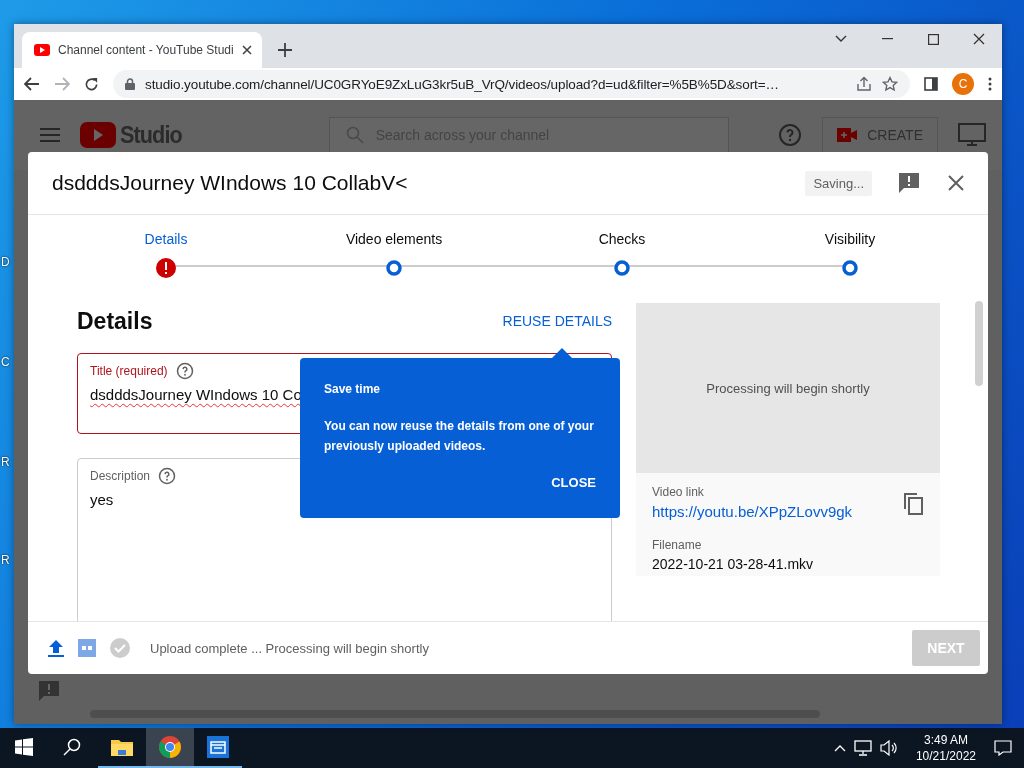 The image size is (1024, 768). I want to click on field-label: Title (required), so click(129, 371).